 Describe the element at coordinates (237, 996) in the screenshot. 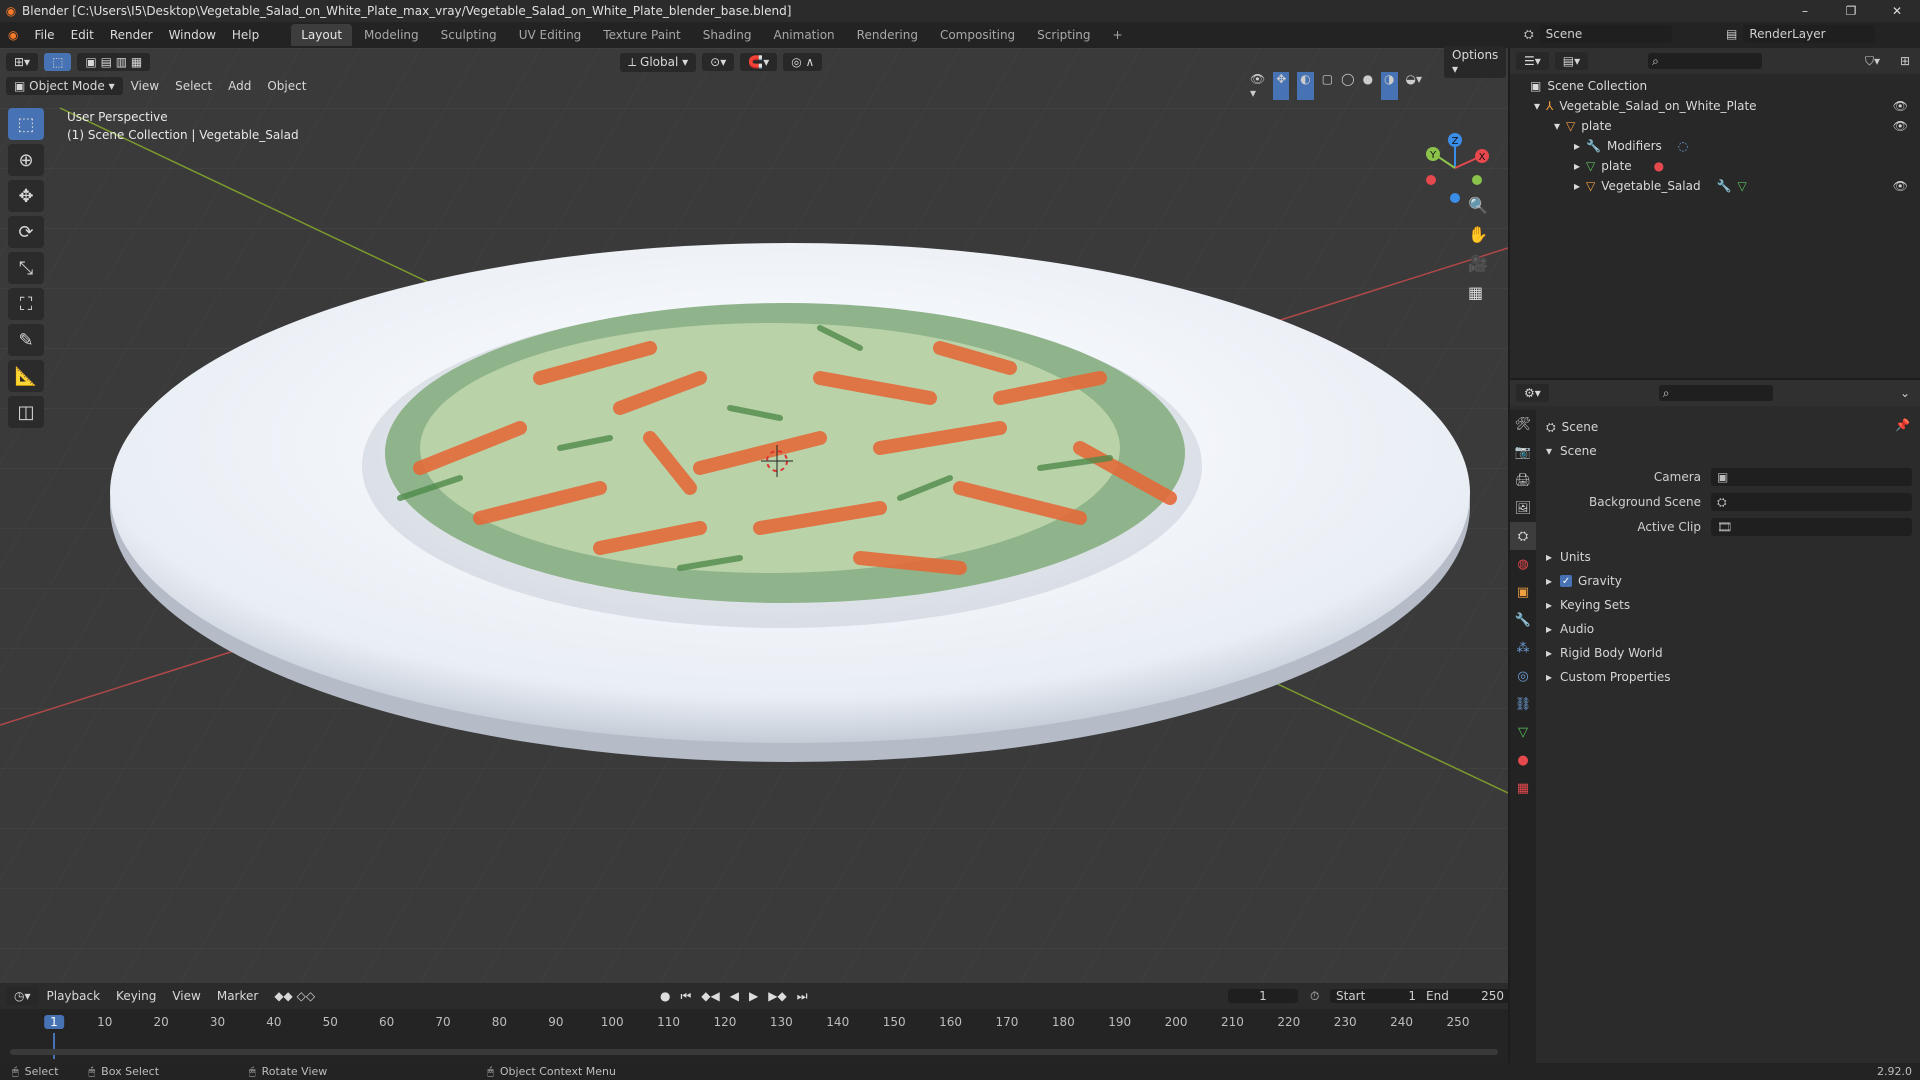

I see `menu-marker: Marker` at that location.